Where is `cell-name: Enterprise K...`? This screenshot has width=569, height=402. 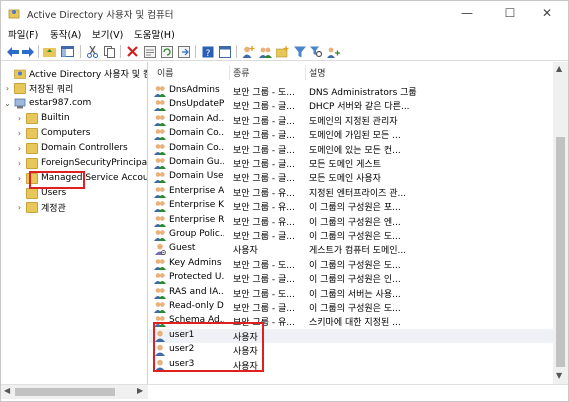 cell-name: Enterprise K... is located at coordinates (196, 205).